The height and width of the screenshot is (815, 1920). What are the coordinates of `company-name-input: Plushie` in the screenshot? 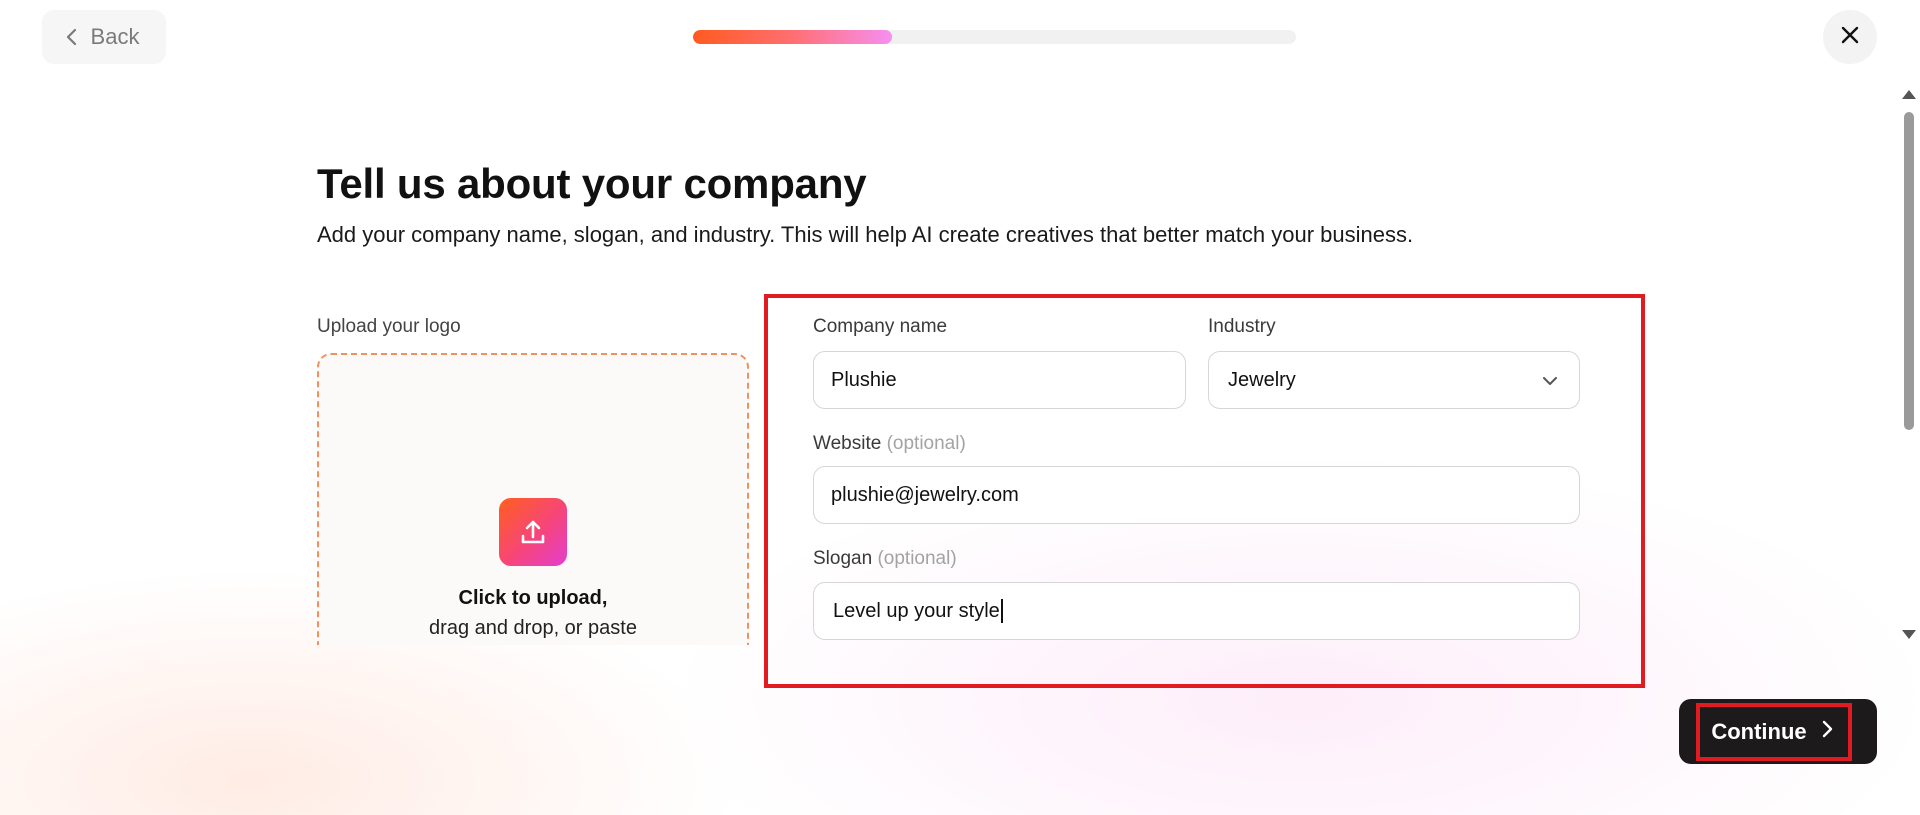 It's located at (999, 380).